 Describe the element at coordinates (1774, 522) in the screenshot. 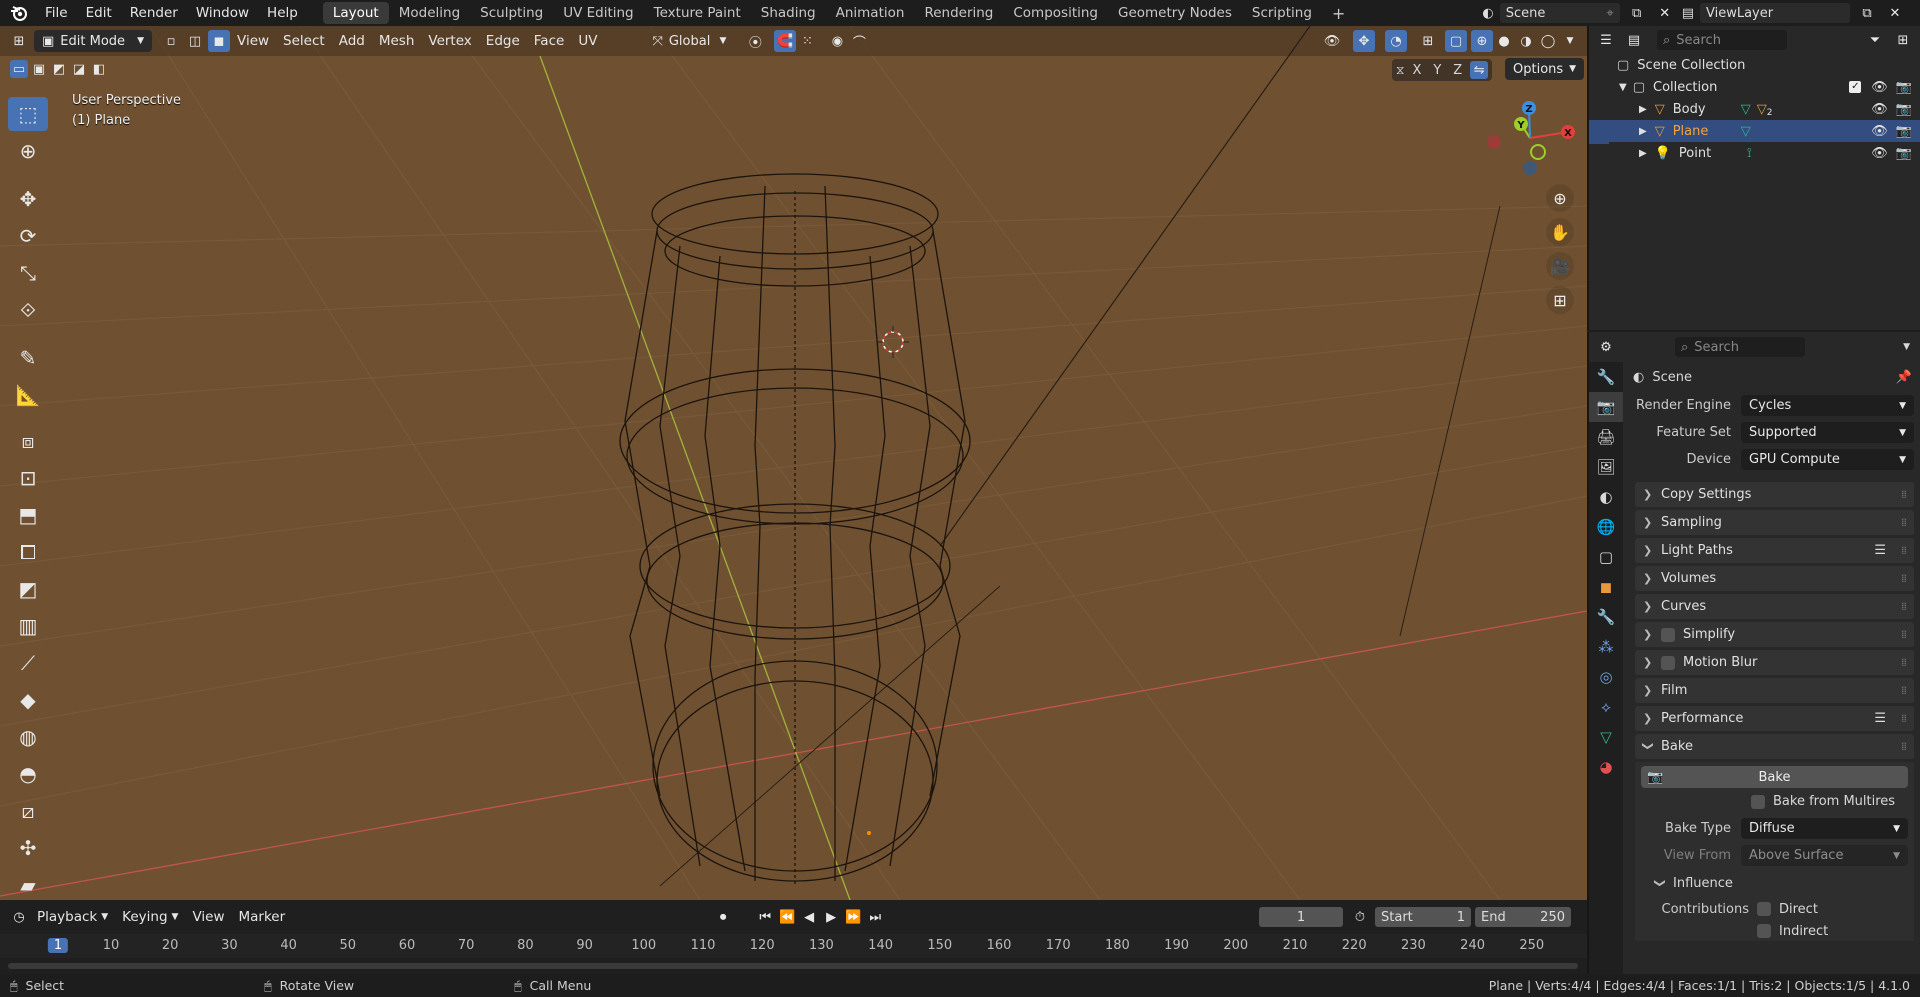

I see `panel-sampling: ❯ Sampling ⁞⁞` at that location.